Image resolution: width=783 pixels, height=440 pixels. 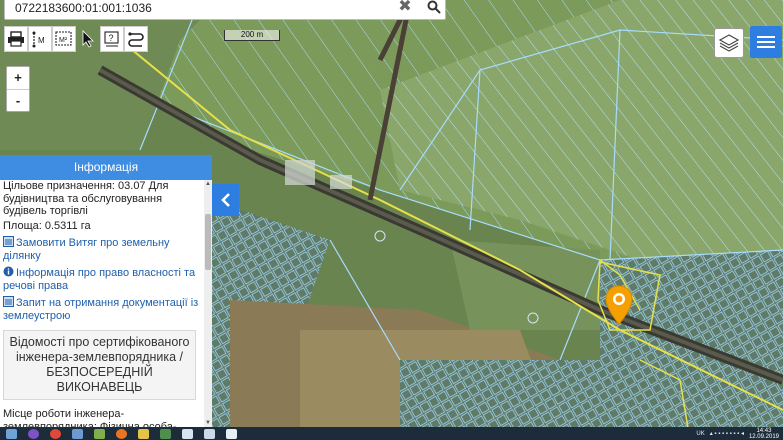 I want to click on scroll-up-icon: ▲, so click(x=208, y=184).